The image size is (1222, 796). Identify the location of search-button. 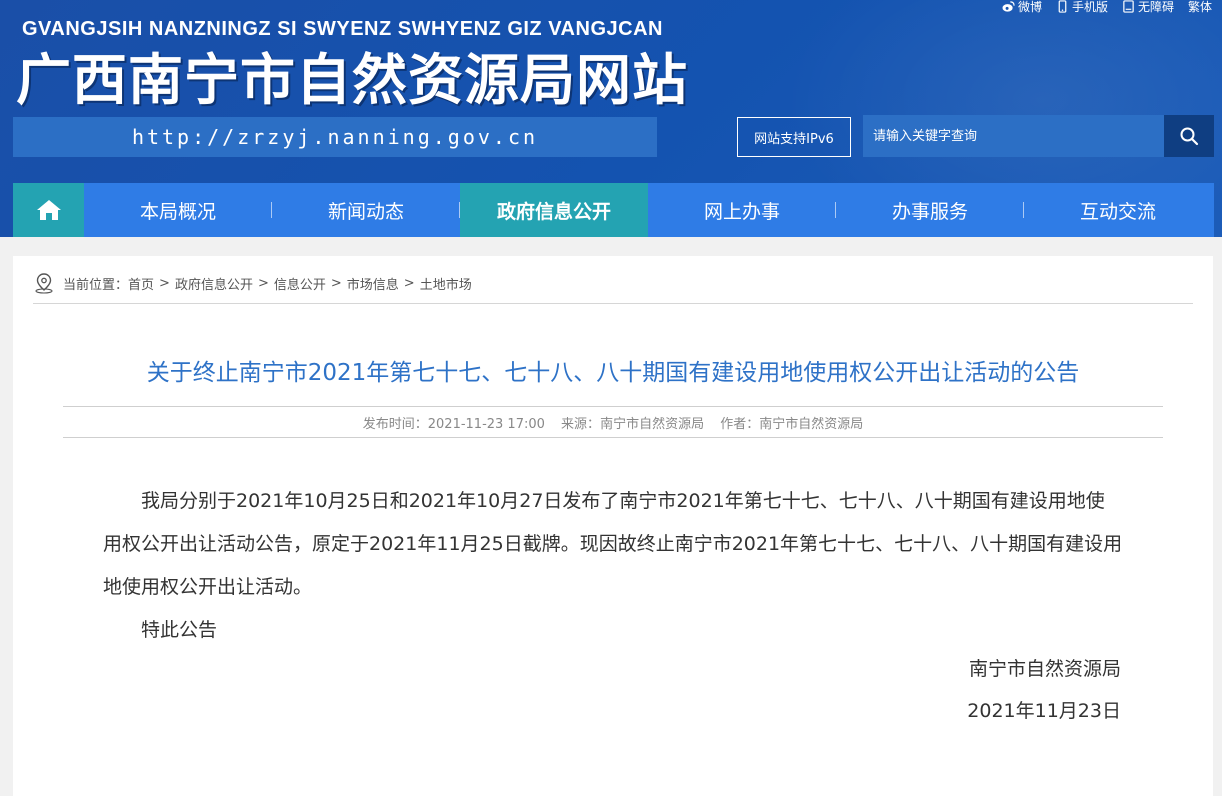
(1189, 136).